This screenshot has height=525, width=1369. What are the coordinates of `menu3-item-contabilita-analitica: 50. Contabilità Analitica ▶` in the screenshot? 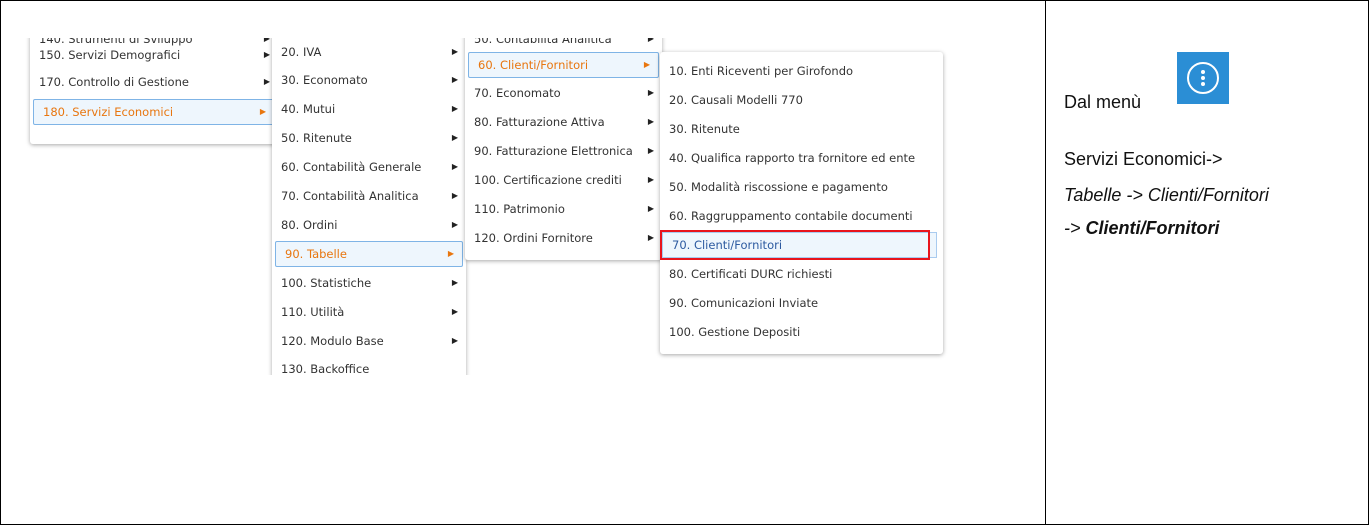 It's located at (563, 45).